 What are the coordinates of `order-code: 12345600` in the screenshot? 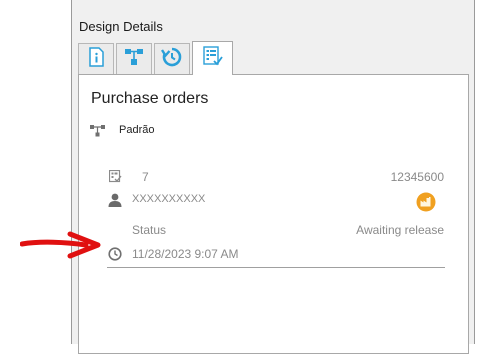 It's located at (417, 177).